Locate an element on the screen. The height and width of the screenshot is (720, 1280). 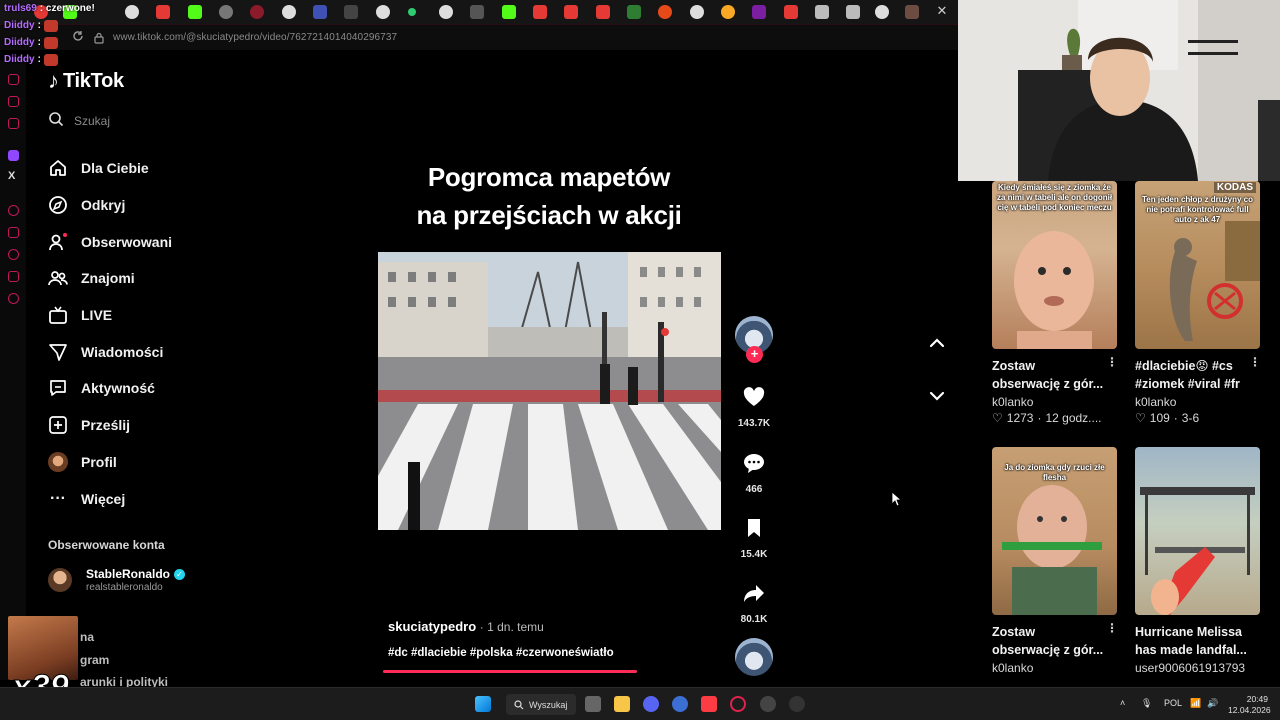
video-hashtags: #dc #dlaciebie #polska #czerwoneświatło is located at coordinates (501, 653).